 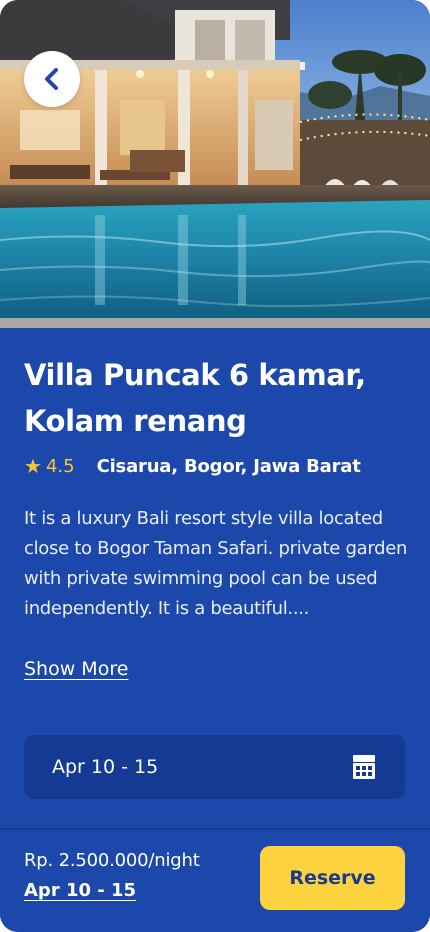 I want to click on listing-meta: ★ 4.5 Cisarua, Bogor, Jawa Barat, so click(x=192, y=466).